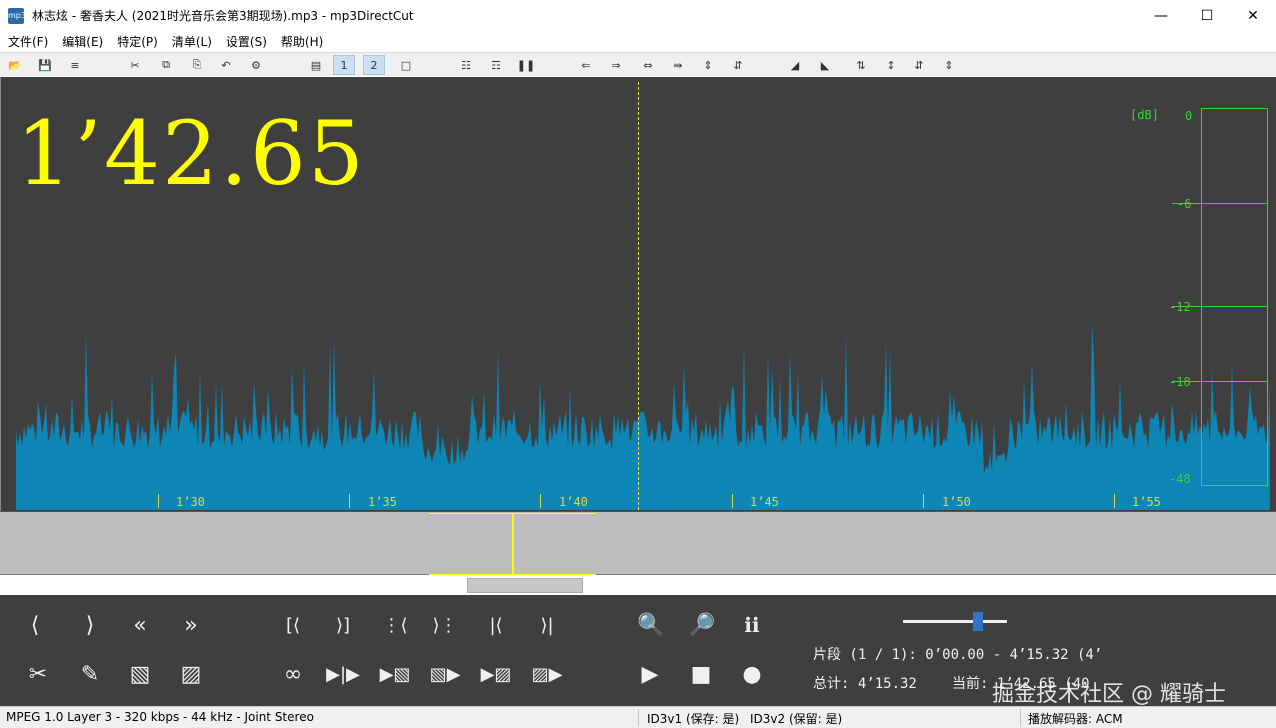 The image size is (1276, 728). Describe the element at coordinates (90, 674) in the screenshot. I see `pencil-icon: ✎` at that location.